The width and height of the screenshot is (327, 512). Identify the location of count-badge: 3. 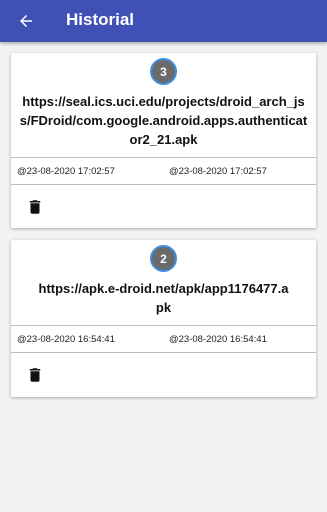
(163, 71).